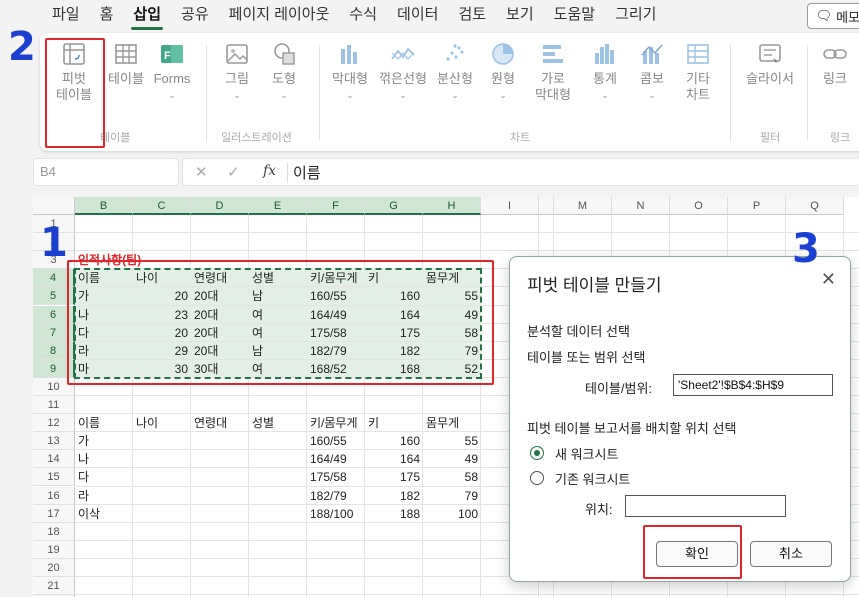 The width and height of the screenshot is (859, 597). What do you see at coordinates (337, 459) in the screenshot?
I see `table2-cell: 164/49` at bounding box center [337, 459].